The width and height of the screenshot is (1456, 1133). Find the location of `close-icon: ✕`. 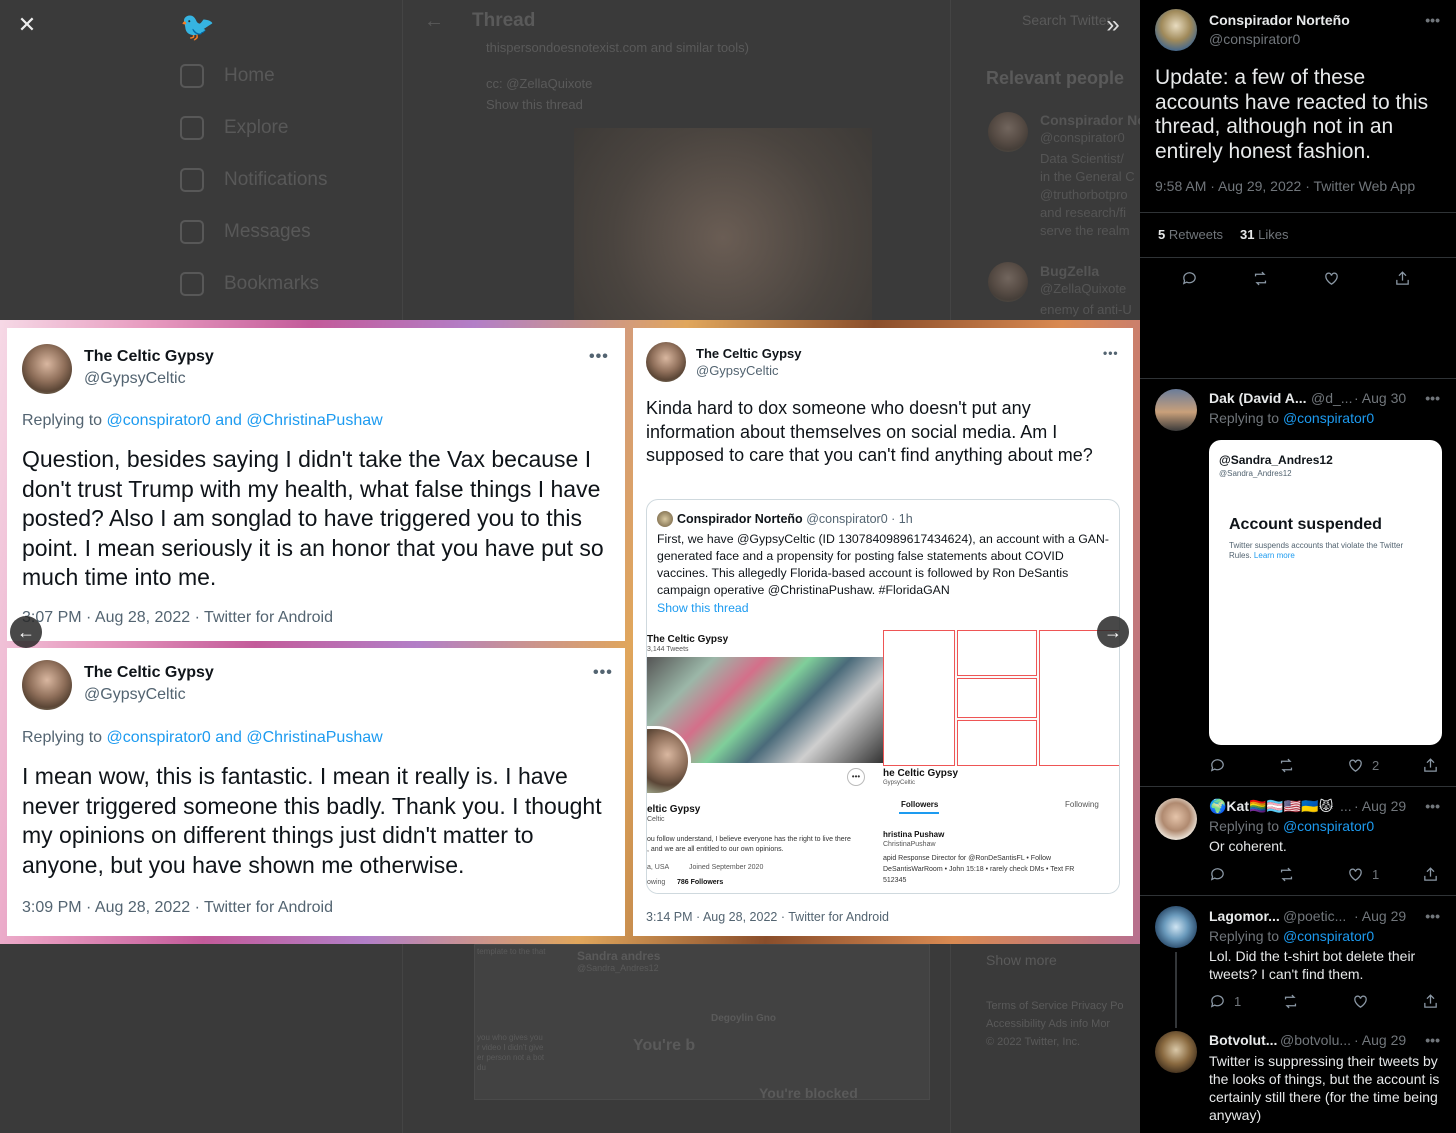

close-icon: ✕ is located at coordinates (27, 25).